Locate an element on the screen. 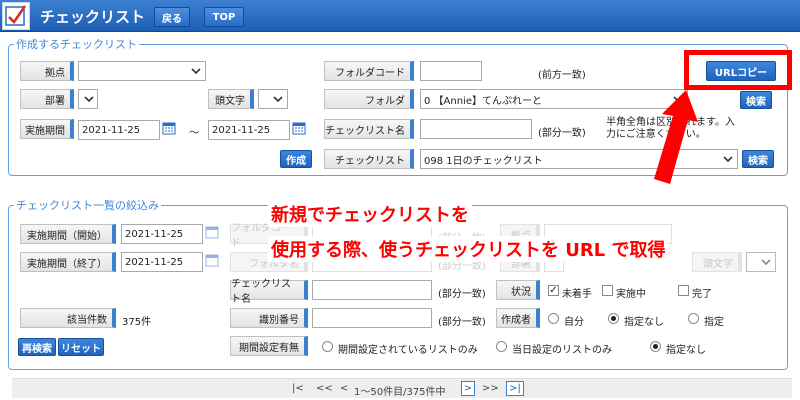 The image size is (800, 400). pager-range: 1〜50件目/375件中 is located at coordinates (400, 392).